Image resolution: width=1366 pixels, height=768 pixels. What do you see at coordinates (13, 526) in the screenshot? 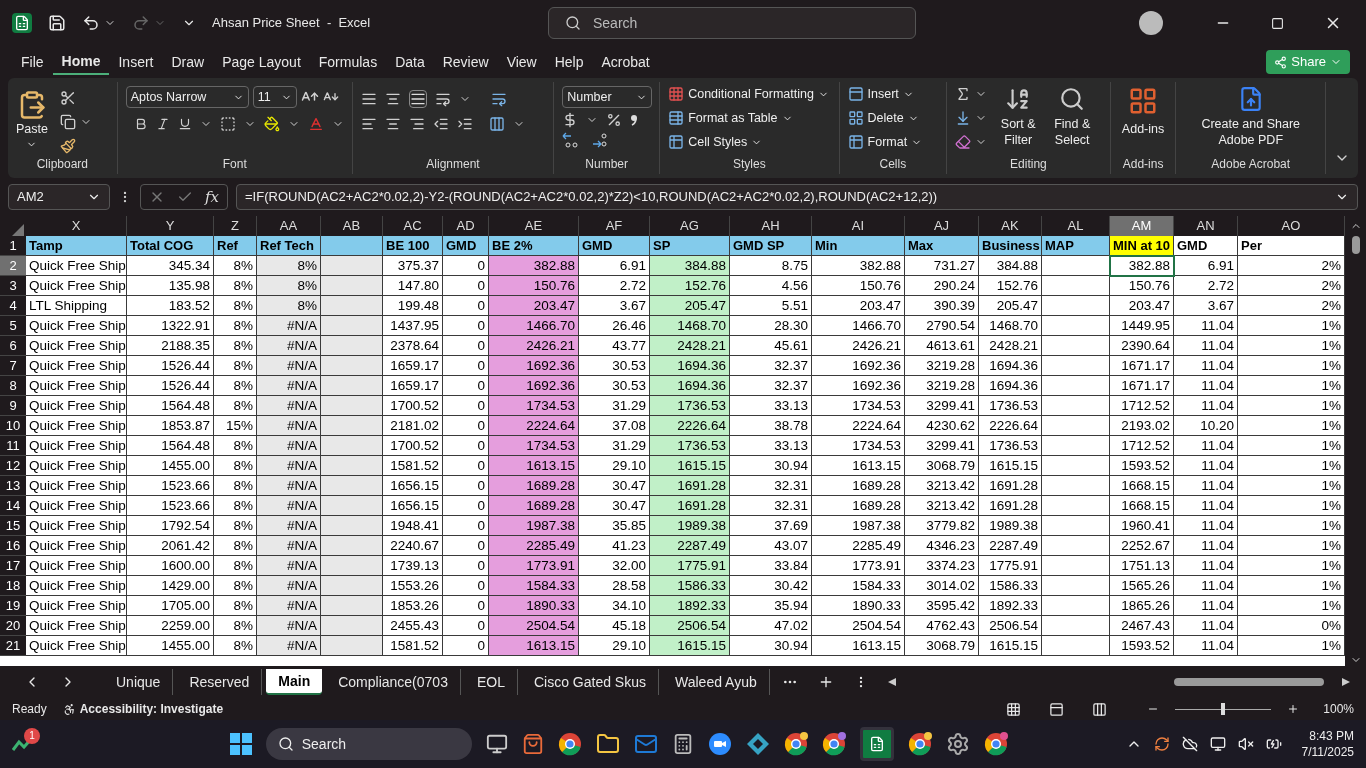
I see `row-number: 15` at bounding box center [13, 526].